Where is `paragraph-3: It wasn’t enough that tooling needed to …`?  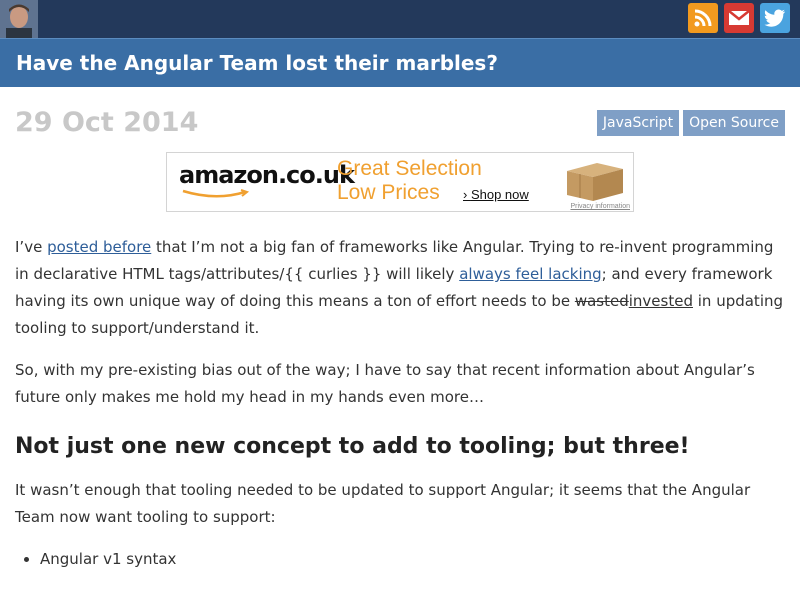 paragraph-3: It wasn’t enough that tooling needed to … is located at coordinates (383, 503).